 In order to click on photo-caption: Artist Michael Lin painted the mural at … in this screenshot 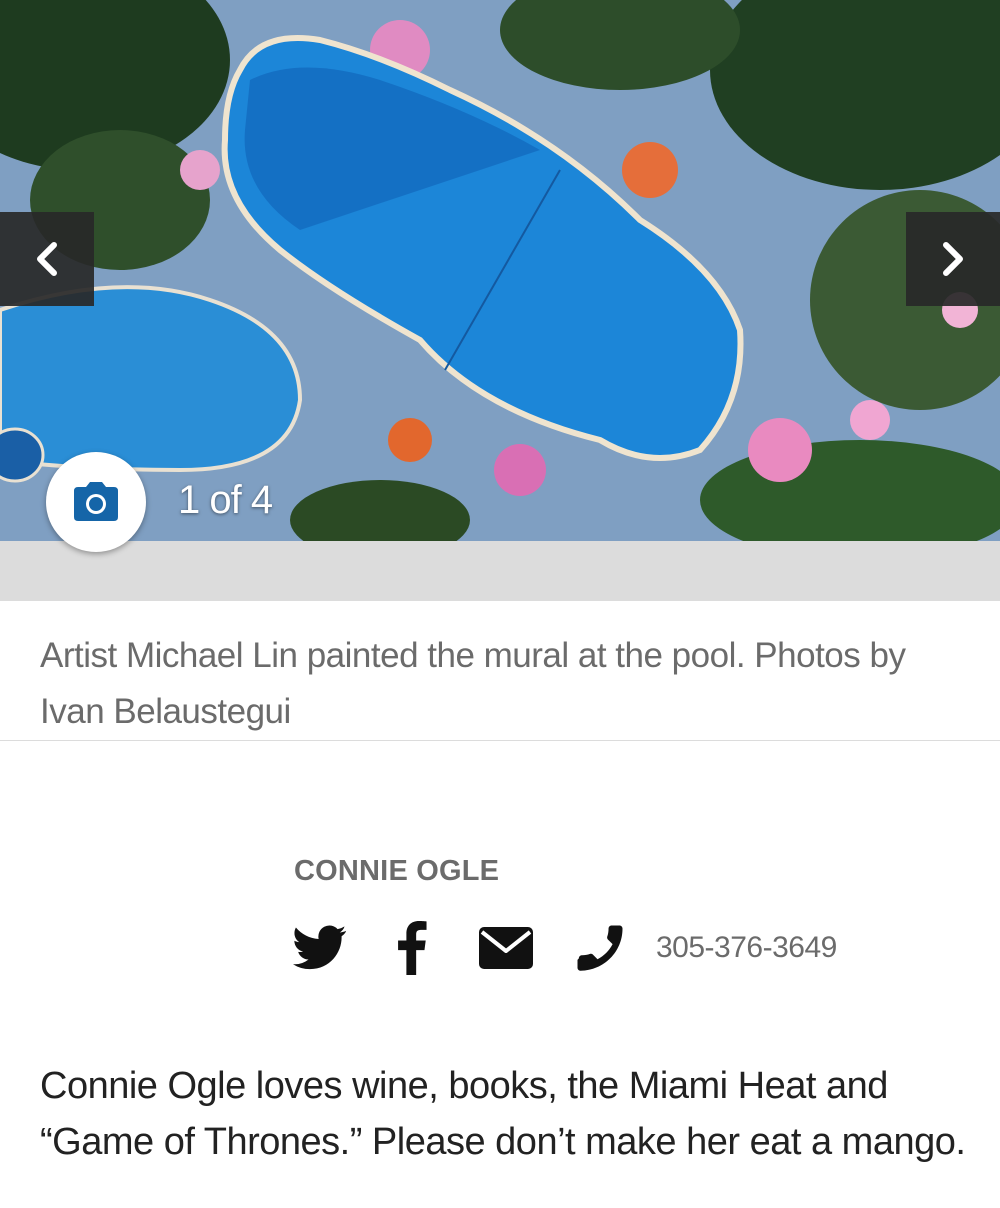, I will do `click(473, 683)`.